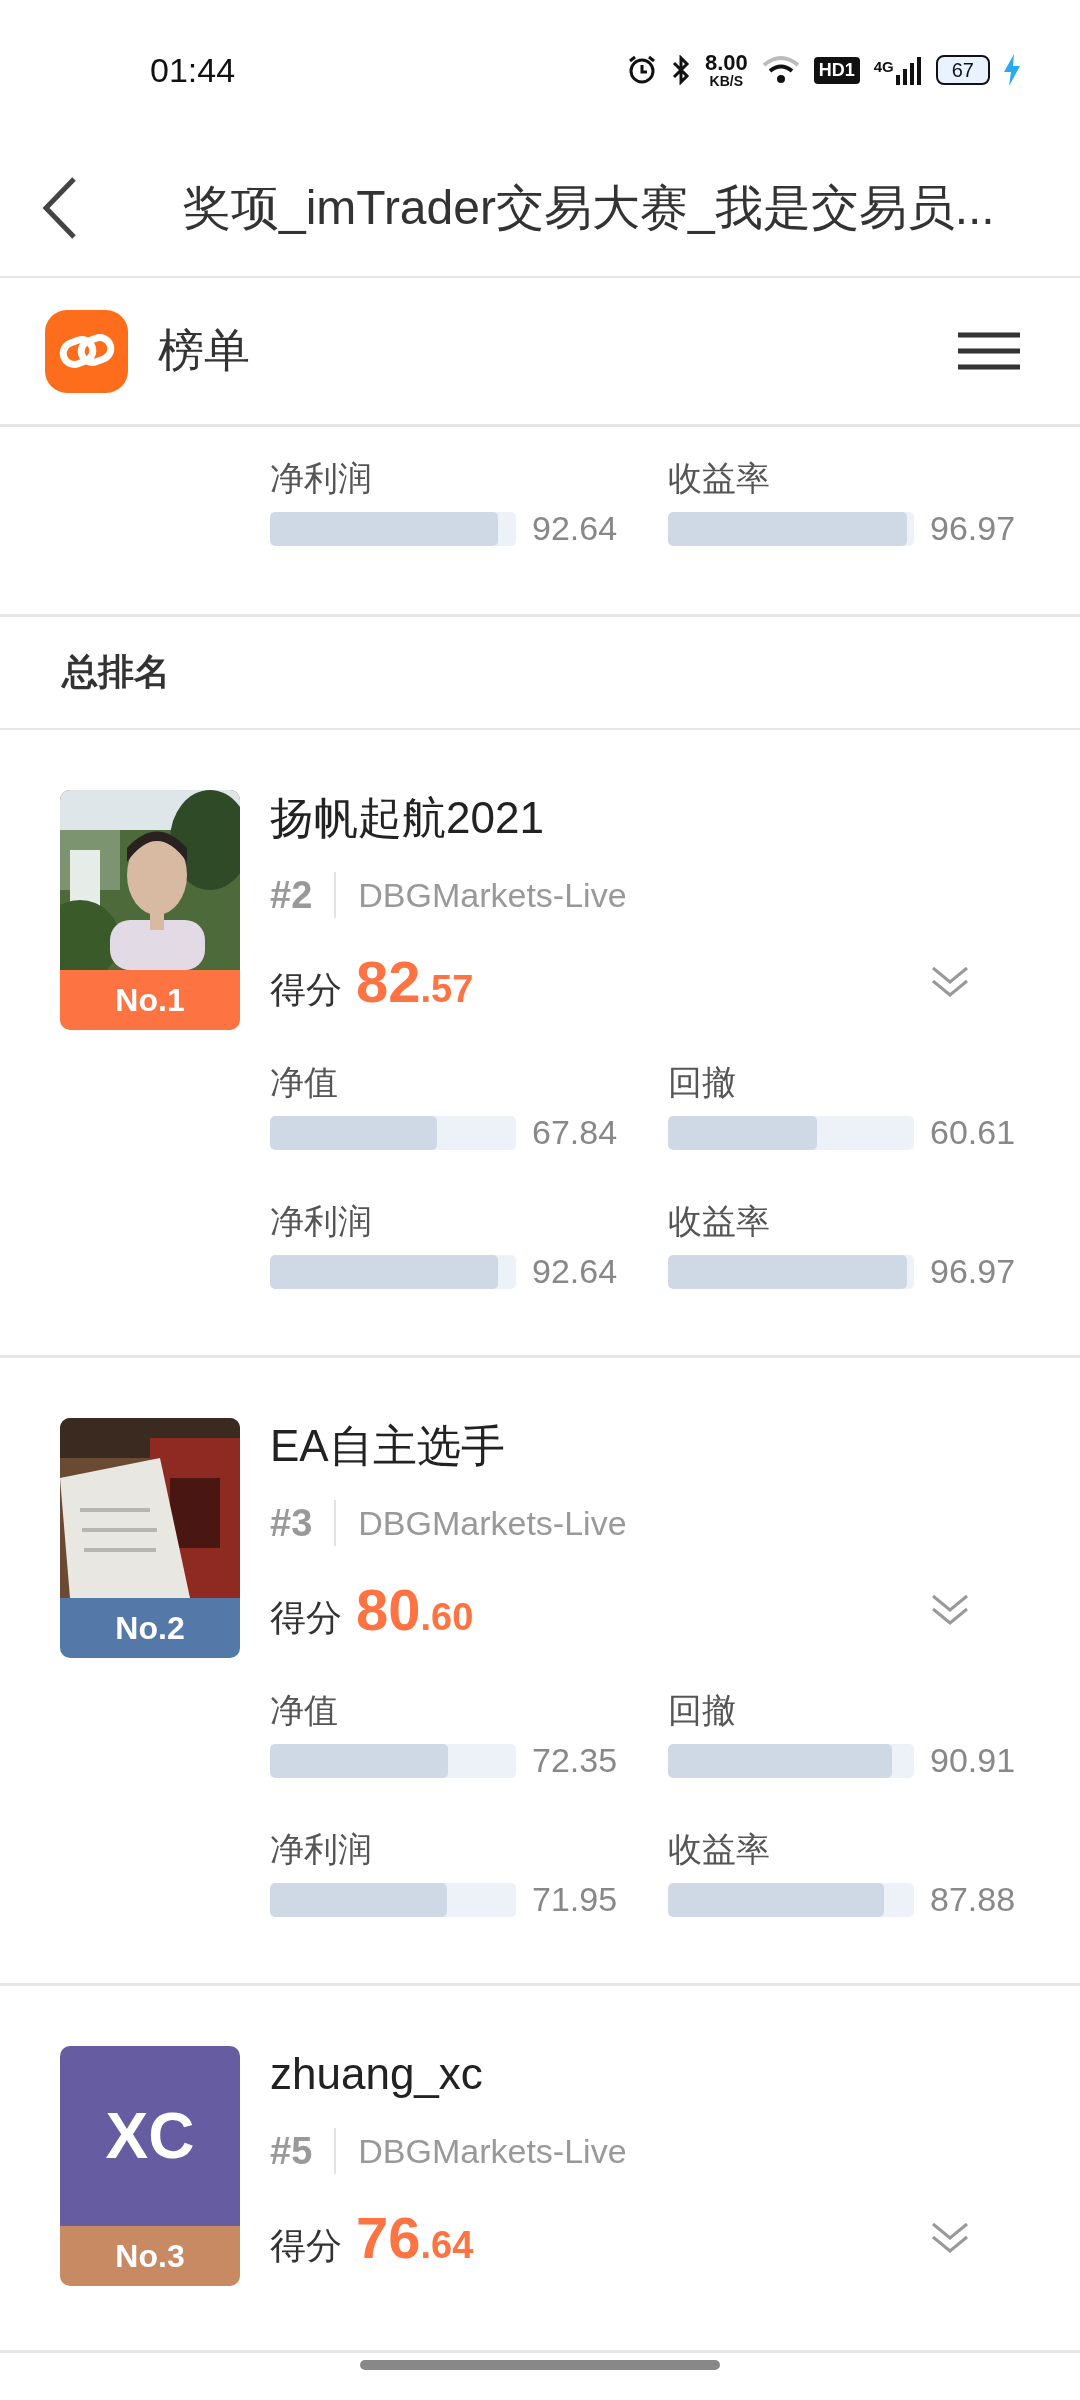 The height and width of the screenshot is (2400, 1080). What do you see at coordinates (447, 1617) in the screenshot?
I see `score-decimal: .60` at bounding box center [447, 1617].